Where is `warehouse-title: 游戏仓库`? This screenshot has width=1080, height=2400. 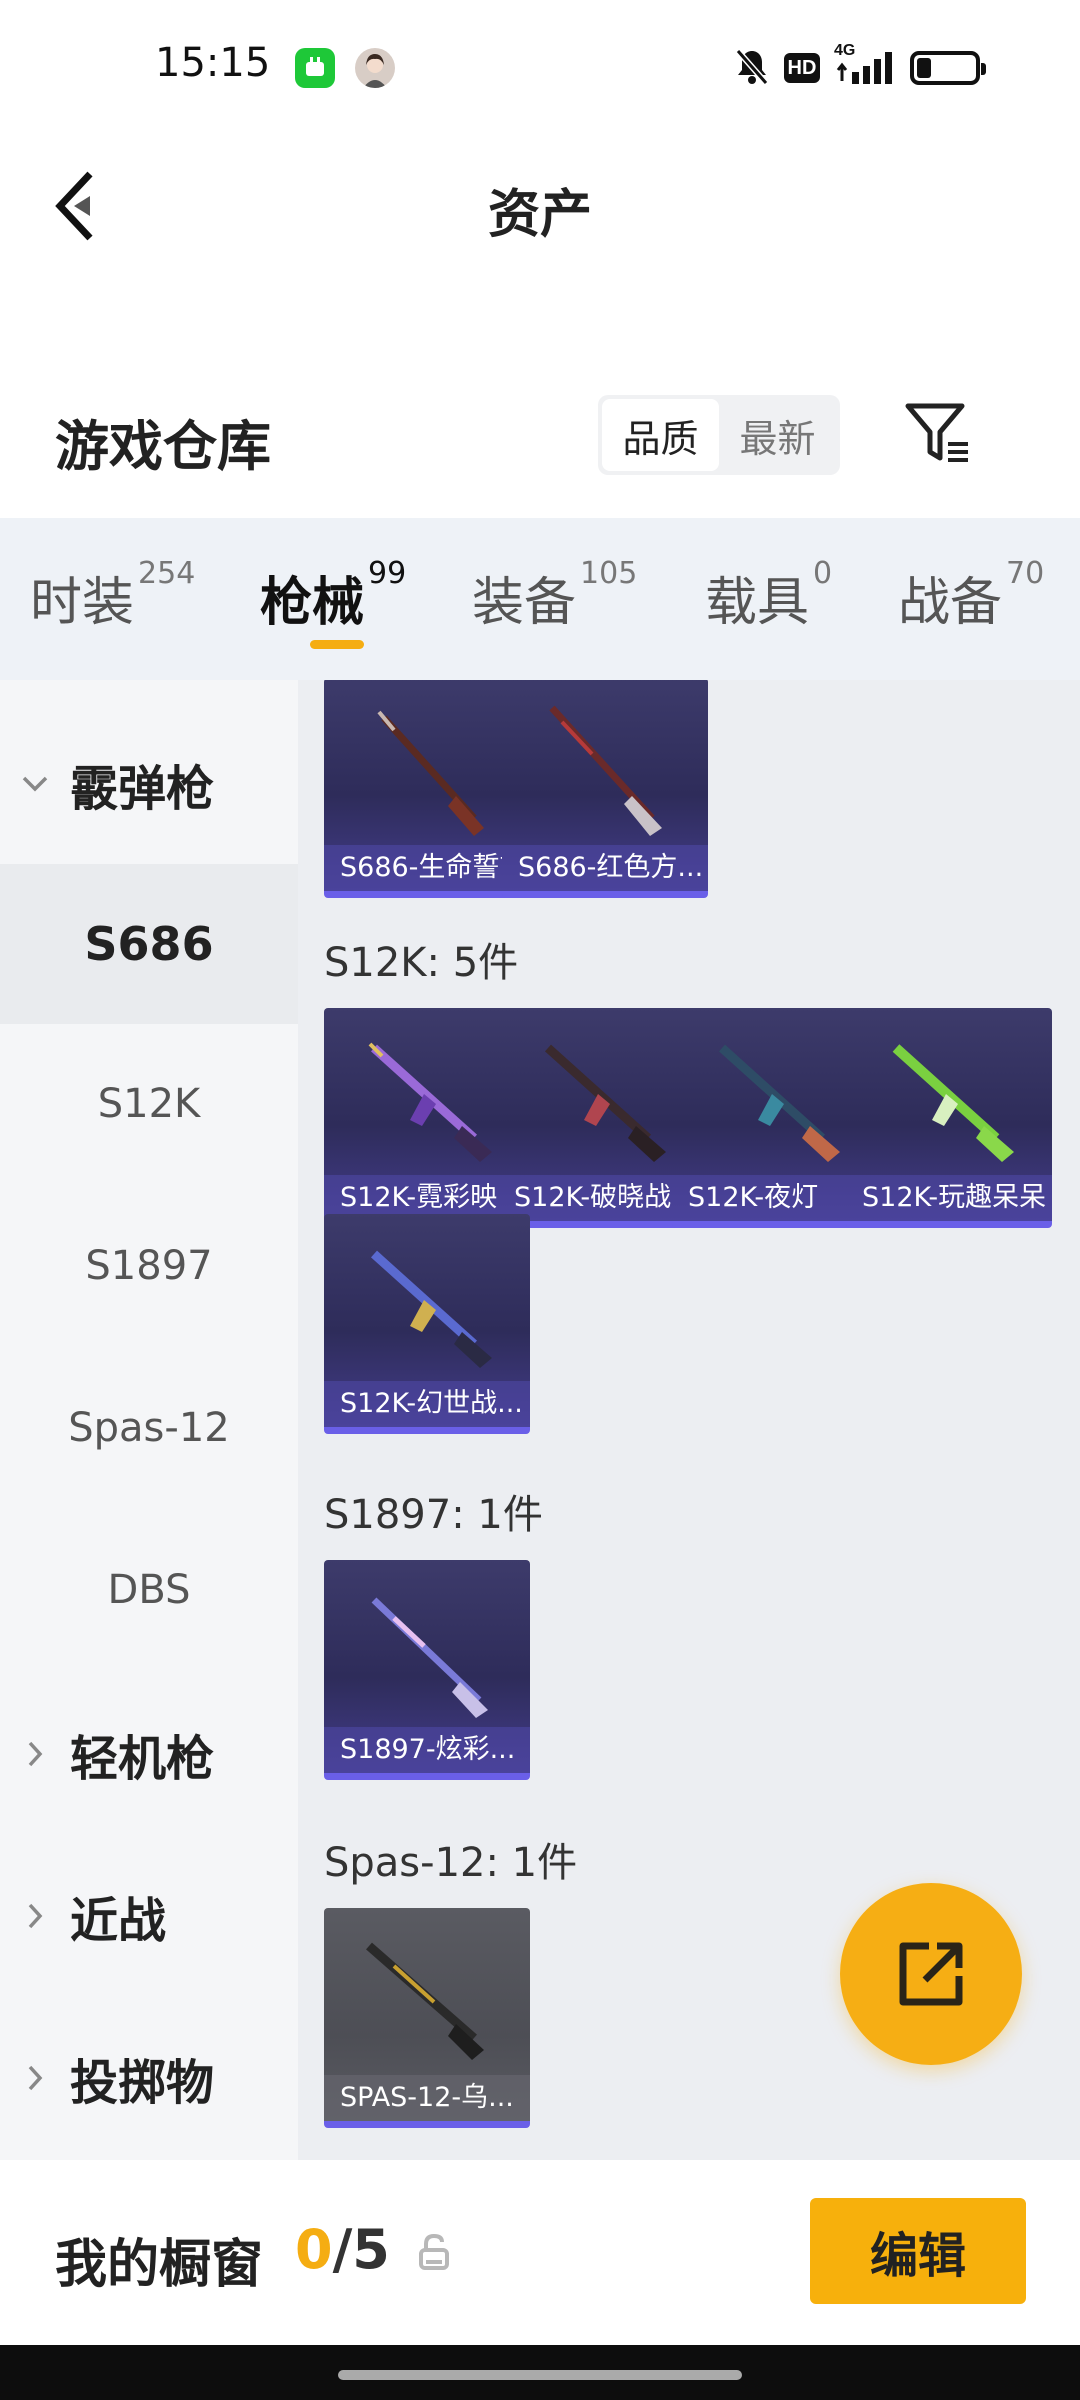 warehouse-title: 游戏仓库 is located at coordinates (163, 446).